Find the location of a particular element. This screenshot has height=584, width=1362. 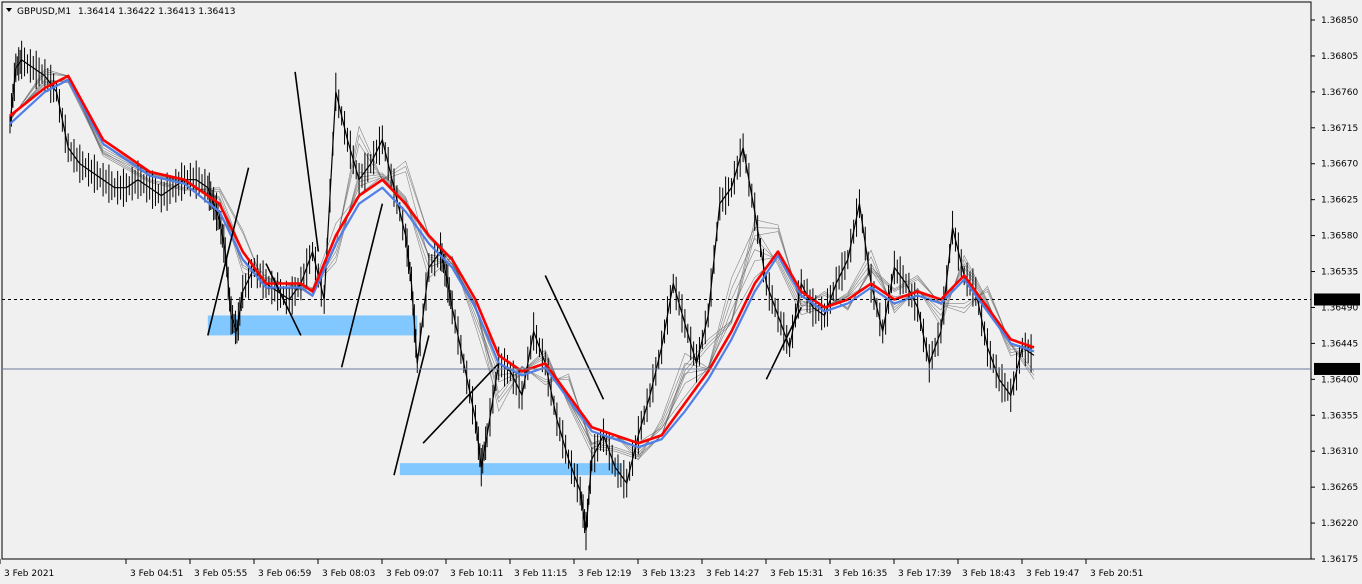

y-tick-label: 1.36805 is located at coordinates (1339, 57).